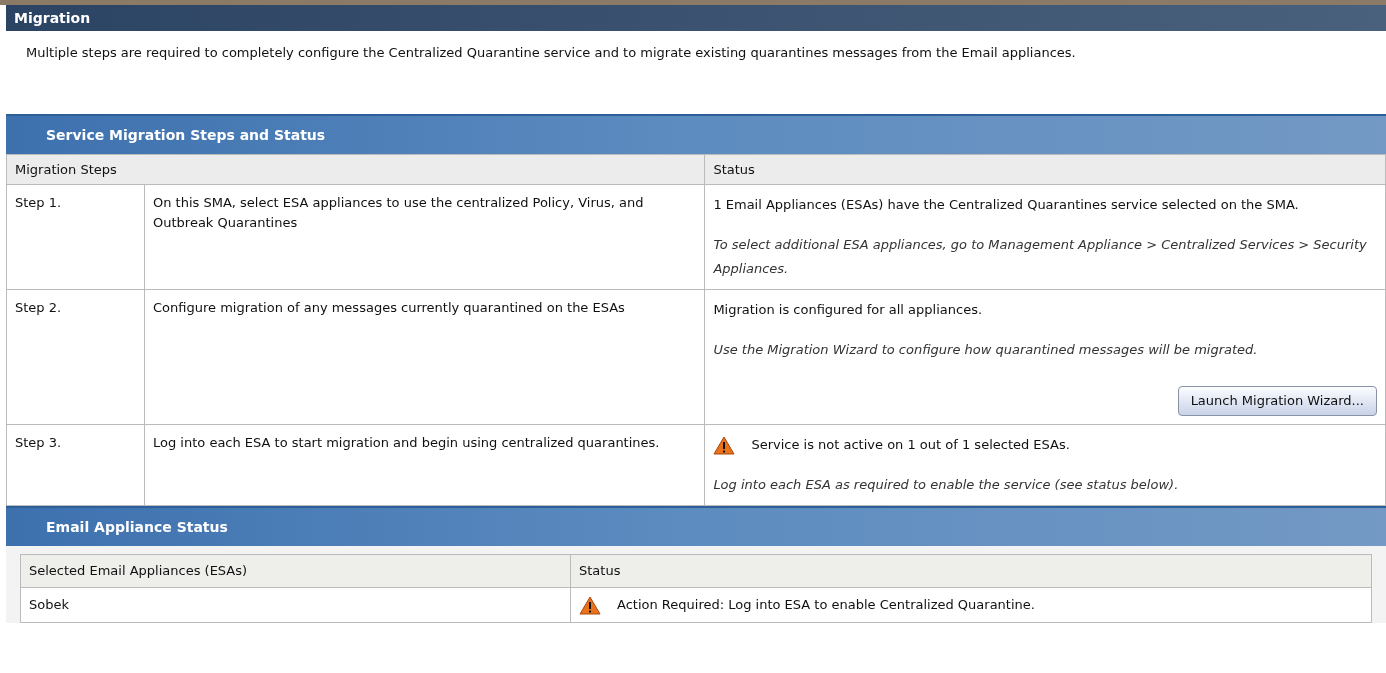  Describe the element at coordinates (696, 526) in the screenshot. I see `section-header: Email Appliance Status` at that location.